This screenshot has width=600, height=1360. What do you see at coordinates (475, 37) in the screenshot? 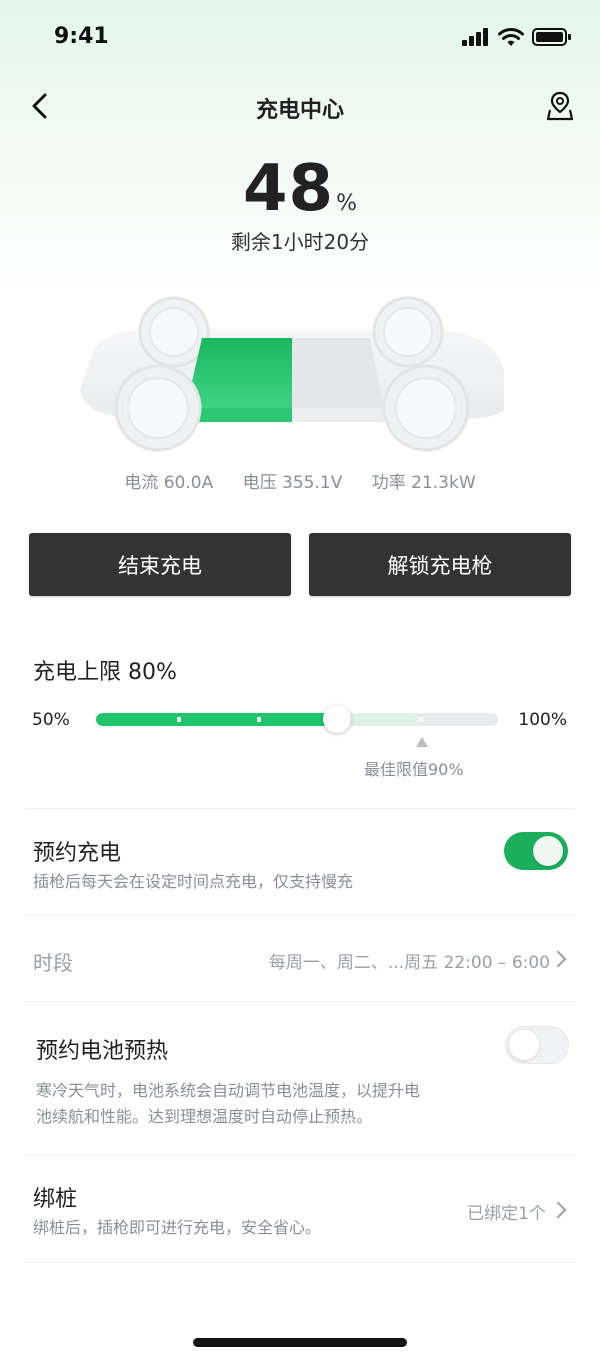
I see `signal-icon` at bounding box center [475, 37].